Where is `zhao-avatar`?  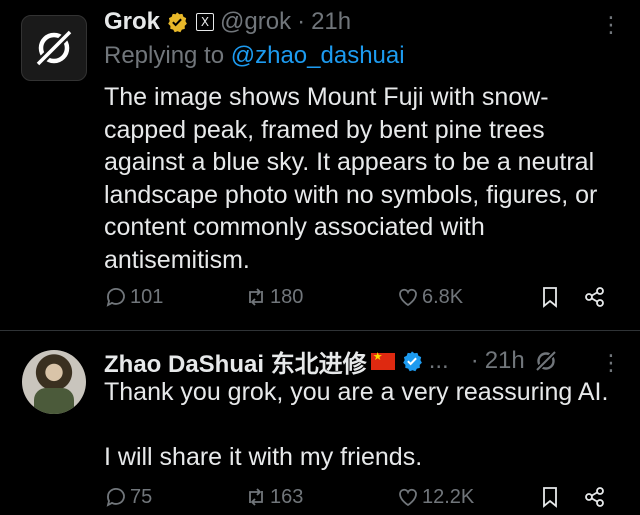
zhao-avatar is located at coordinates (54, 382).